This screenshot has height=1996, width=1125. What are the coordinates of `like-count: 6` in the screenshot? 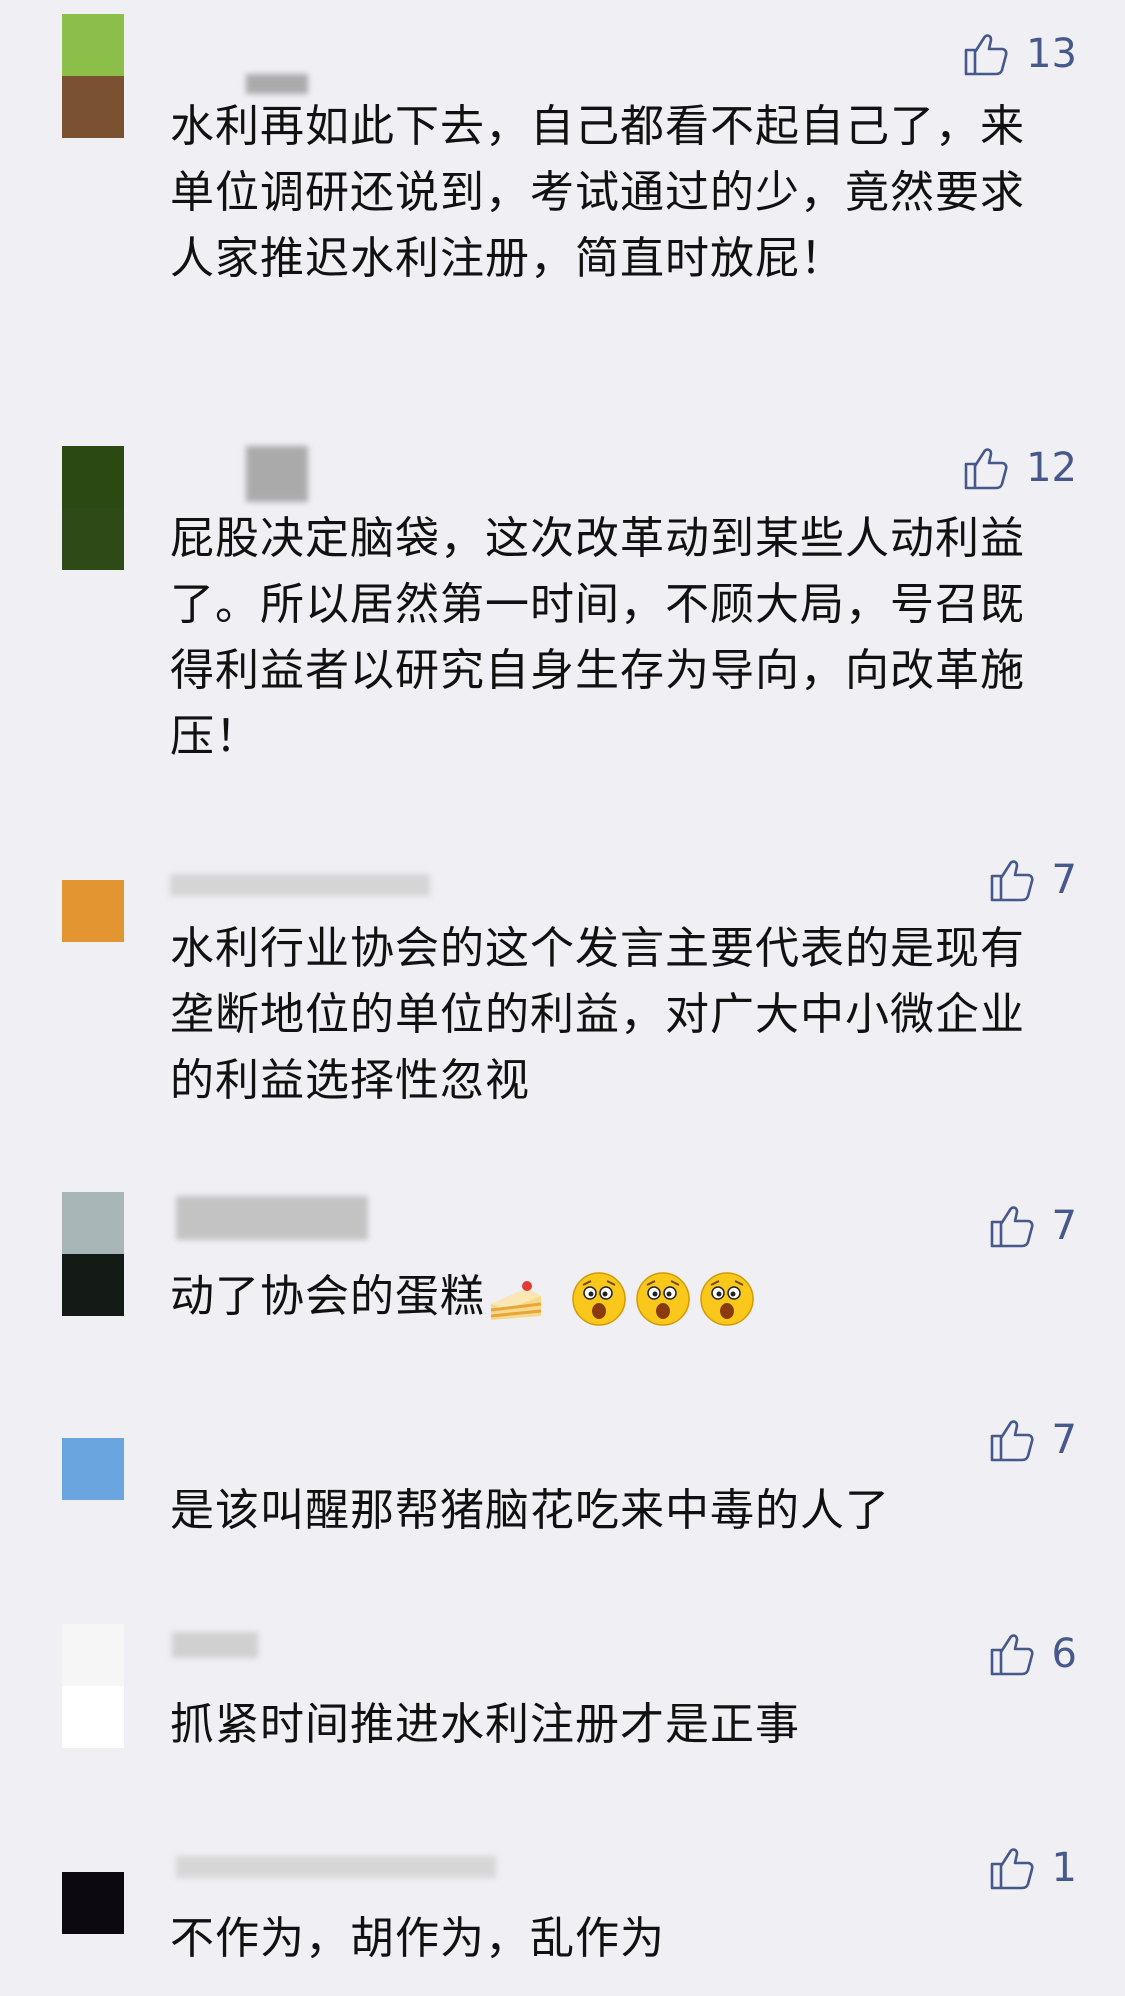 It's located at (1064, 1654).